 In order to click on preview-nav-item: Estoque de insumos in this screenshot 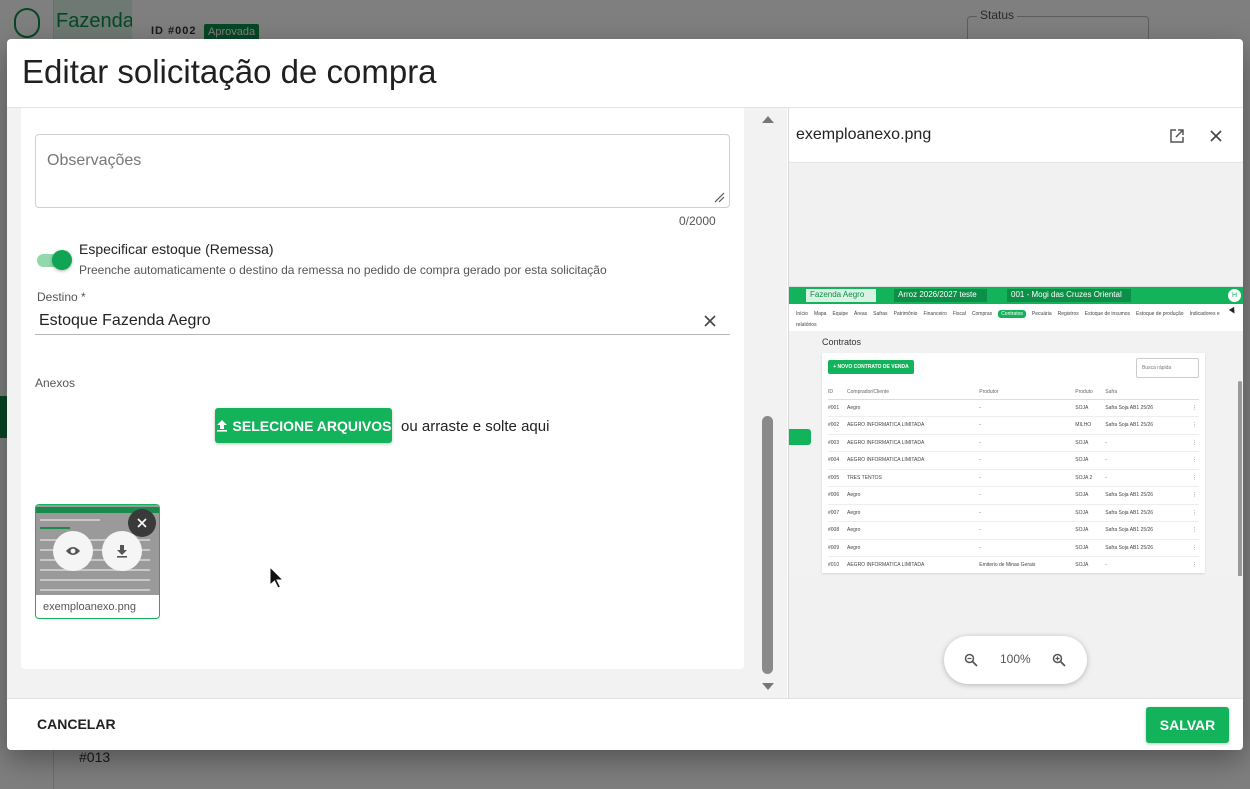, I will do `click(1107, 314)`.